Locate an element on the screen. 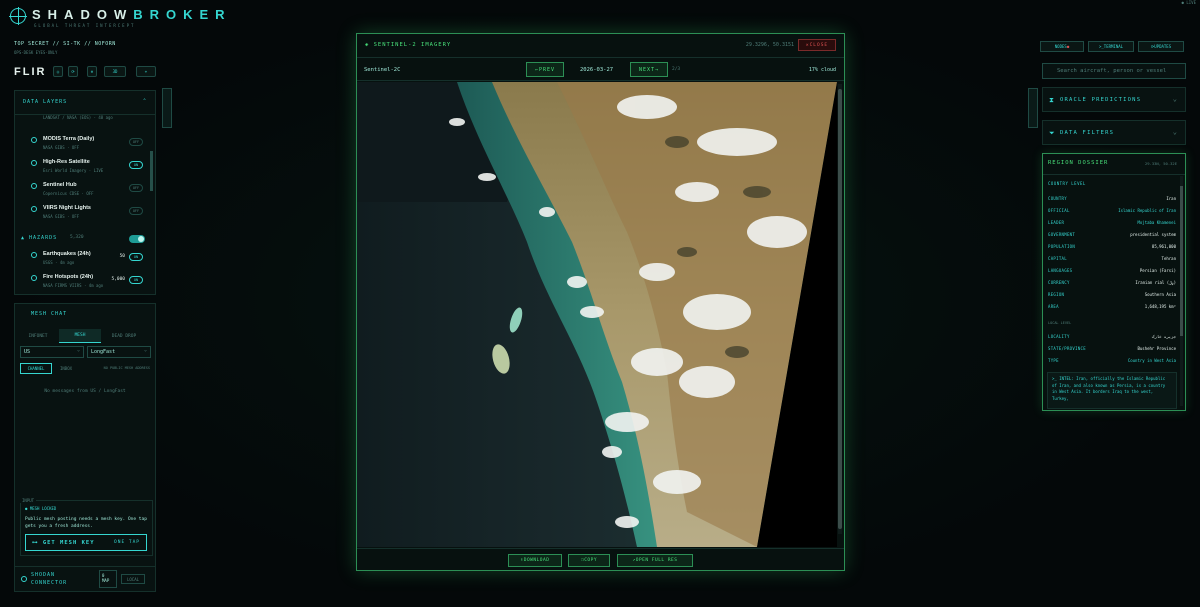 This screenshot has height=607, width=1200. source-label: Sentinel-2C is located at coordinates (382, 70).